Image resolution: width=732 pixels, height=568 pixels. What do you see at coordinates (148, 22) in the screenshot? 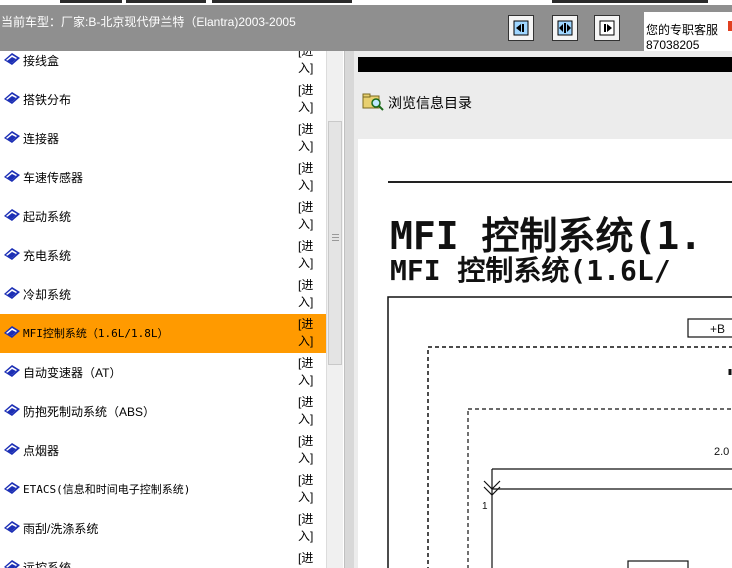
I see `current-vehicle-title: 当前车型：厂家:B-北京现代伊兰特（Elantra)2003-2005` at bounding box center [148, 22].